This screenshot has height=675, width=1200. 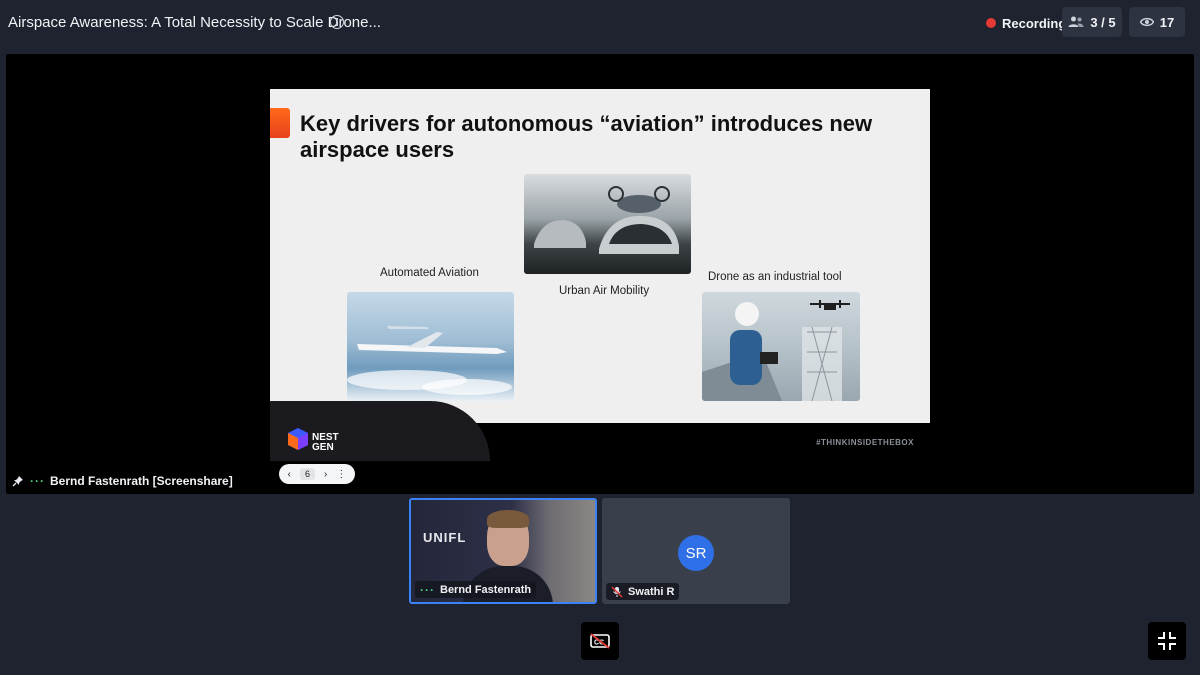 I want to click on next-page-button: ›, so click(x=325, y=474).